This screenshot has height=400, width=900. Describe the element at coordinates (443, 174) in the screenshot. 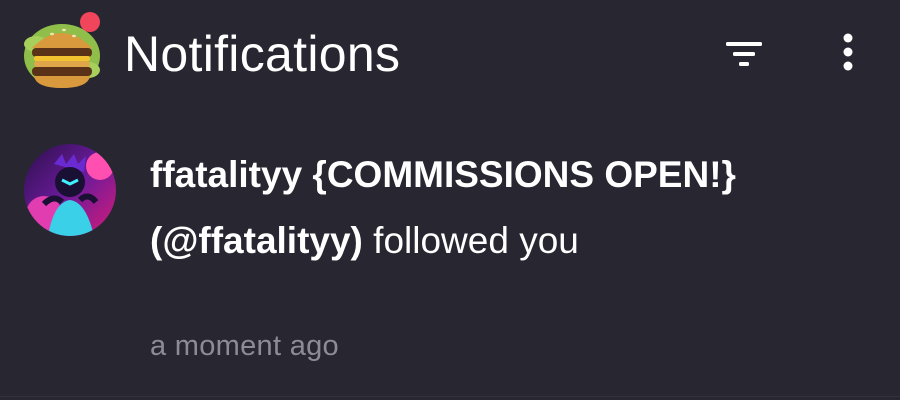

I see `user-display-name: ffatalityy {COMMISSIONS OPEN!}` at that location.